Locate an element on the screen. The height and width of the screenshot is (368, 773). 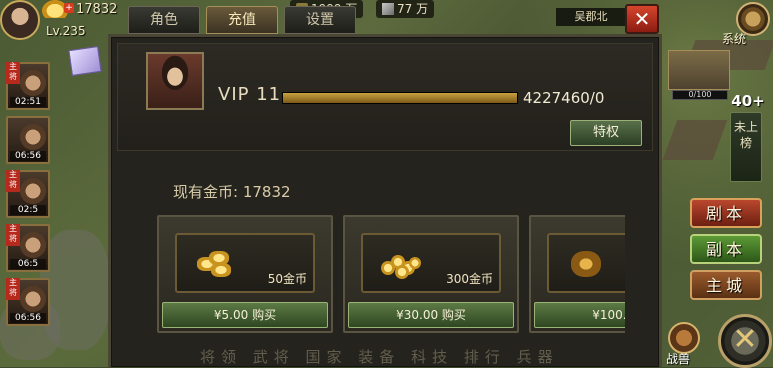
close-button: ✕ is located at coordinates (642, 19).